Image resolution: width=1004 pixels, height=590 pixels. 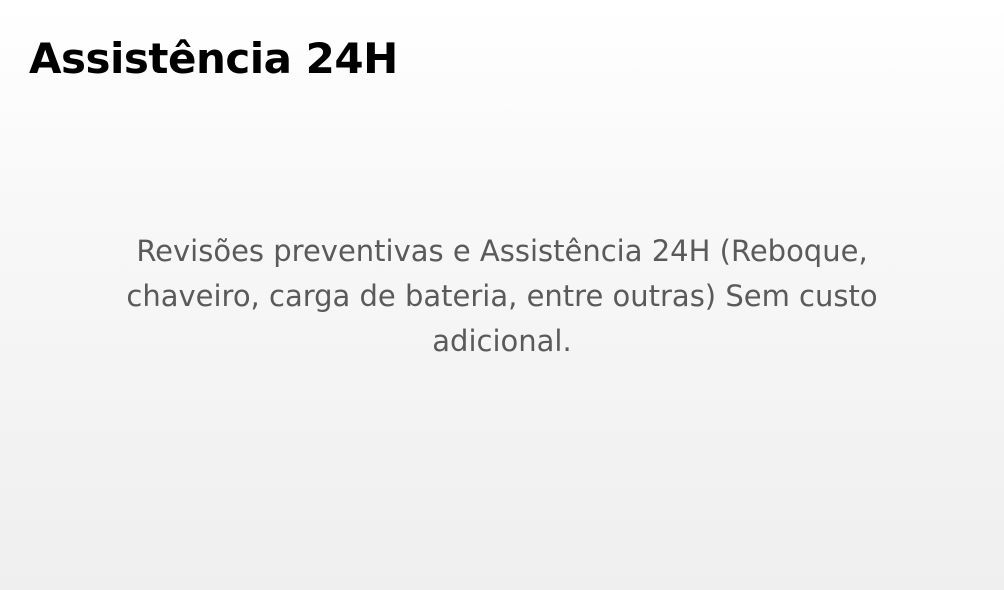 I want to click on card-title: Assistência 24H, so click(x=213, y=58).